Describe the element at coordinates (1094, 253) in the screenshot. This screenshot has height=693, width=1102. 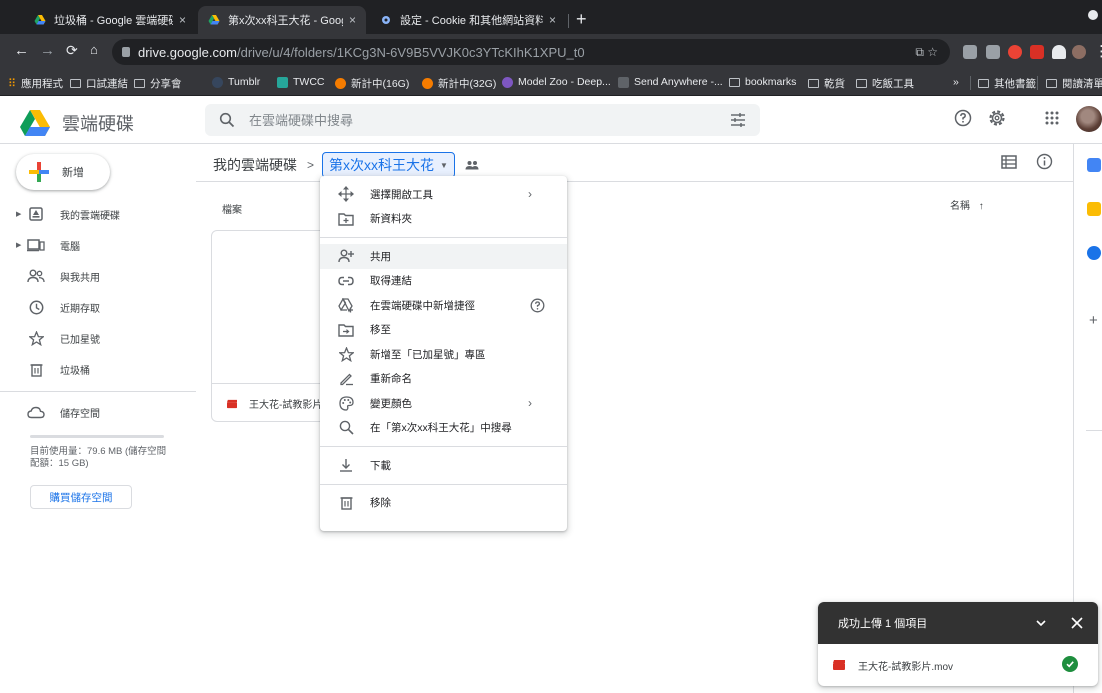
I see `tasks-icon` at that location.